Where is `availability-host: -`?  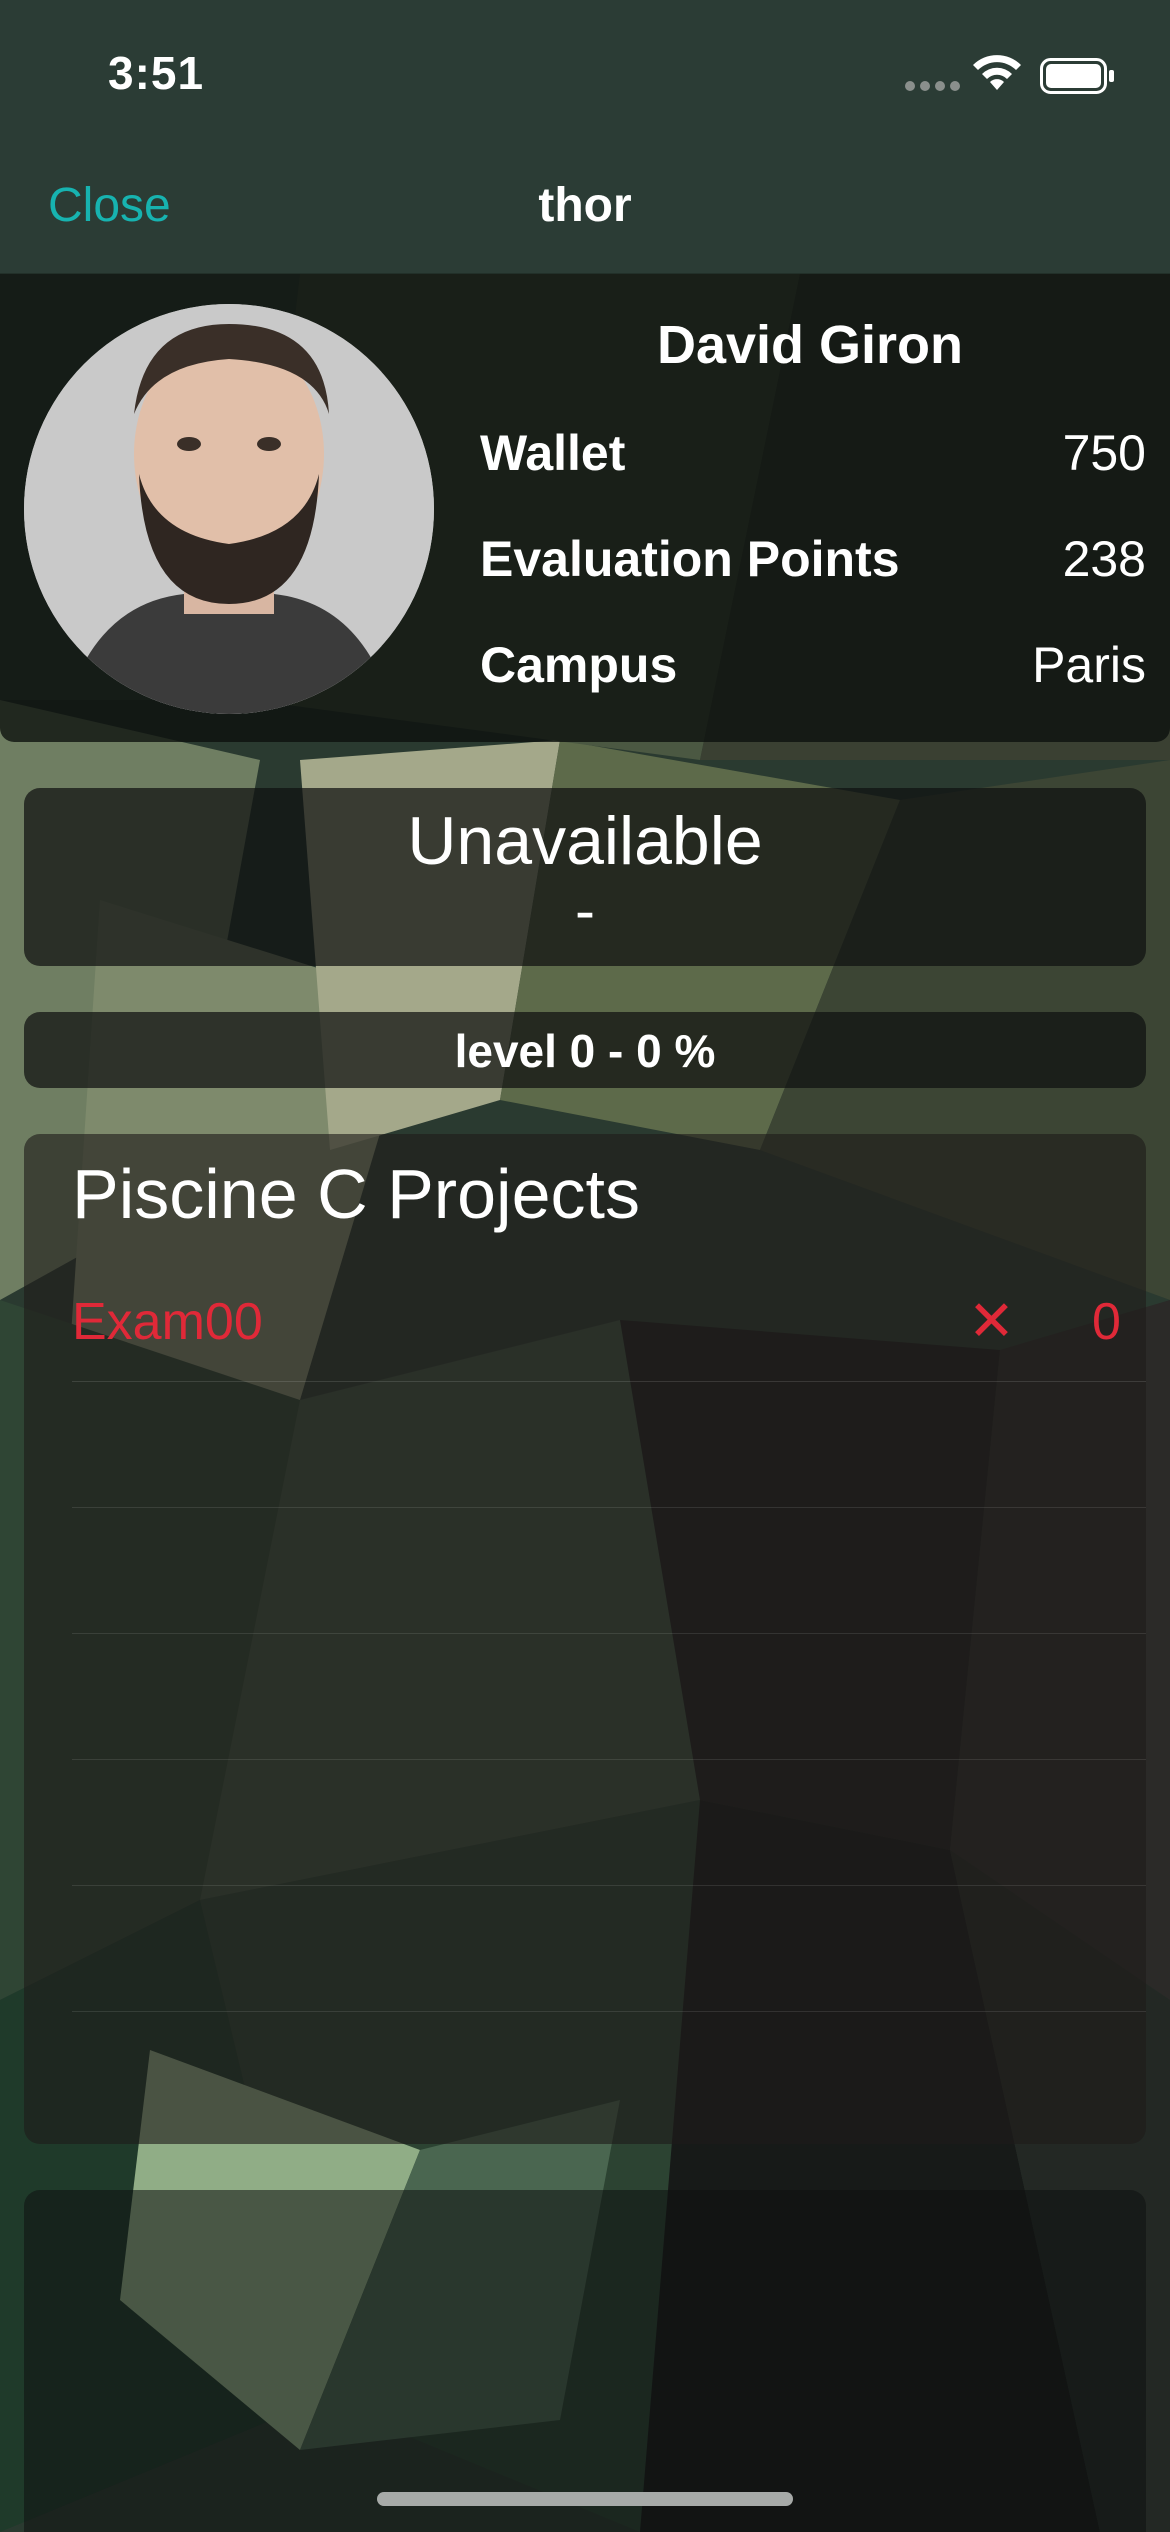
availability-host: - is located at coordinates (585, 910).